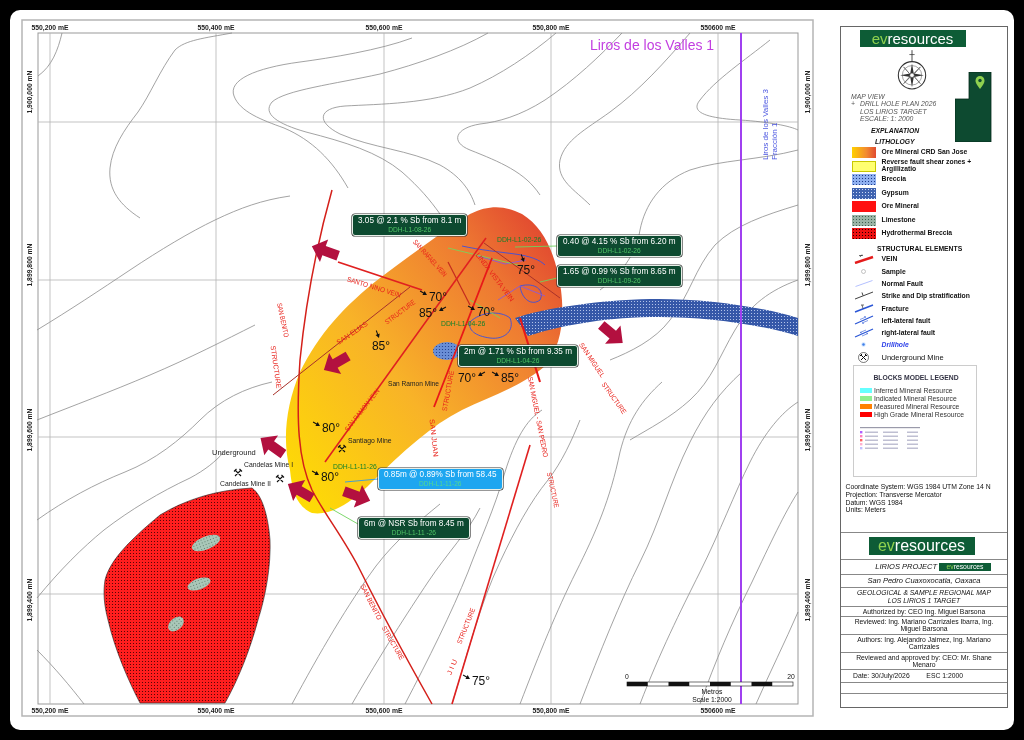 This screenshot has width=1024, height=740. What do you see at coordinates (890, 439) in the screenshot?
I see `legend-table-drawing` at bounding box center [890, 439].